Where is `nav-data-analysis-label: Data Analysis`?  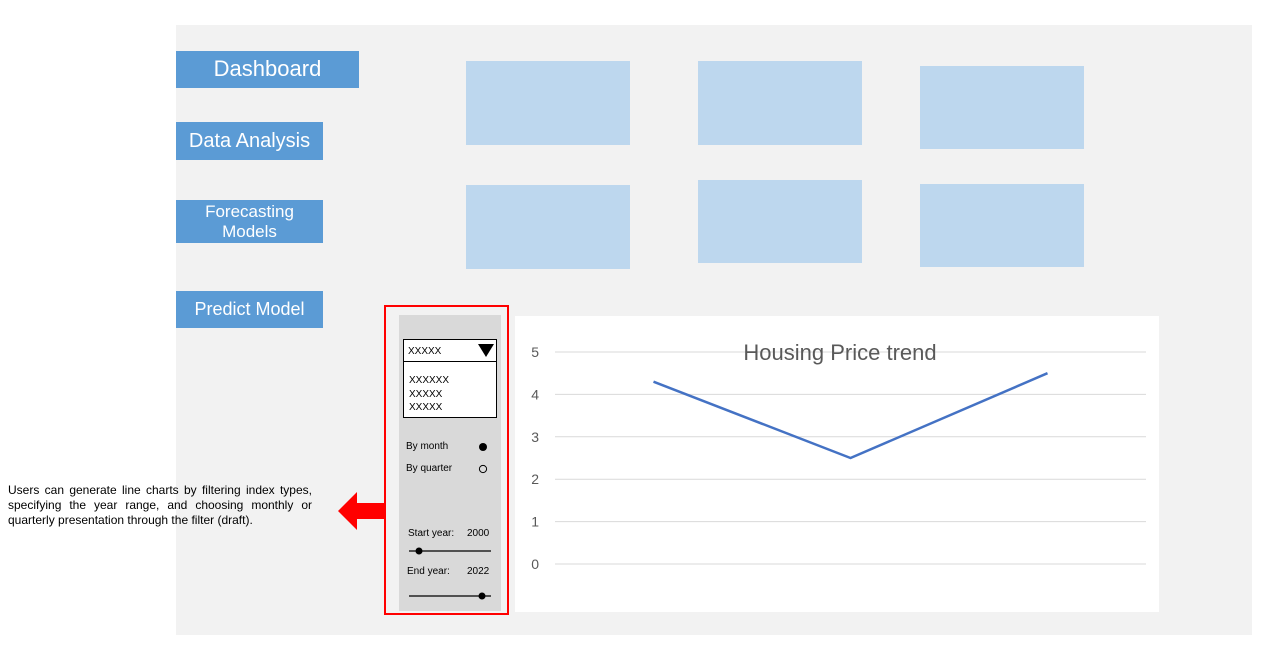
nav-data-analysis-label: Data Analysis is located at coordinates (249, 140).